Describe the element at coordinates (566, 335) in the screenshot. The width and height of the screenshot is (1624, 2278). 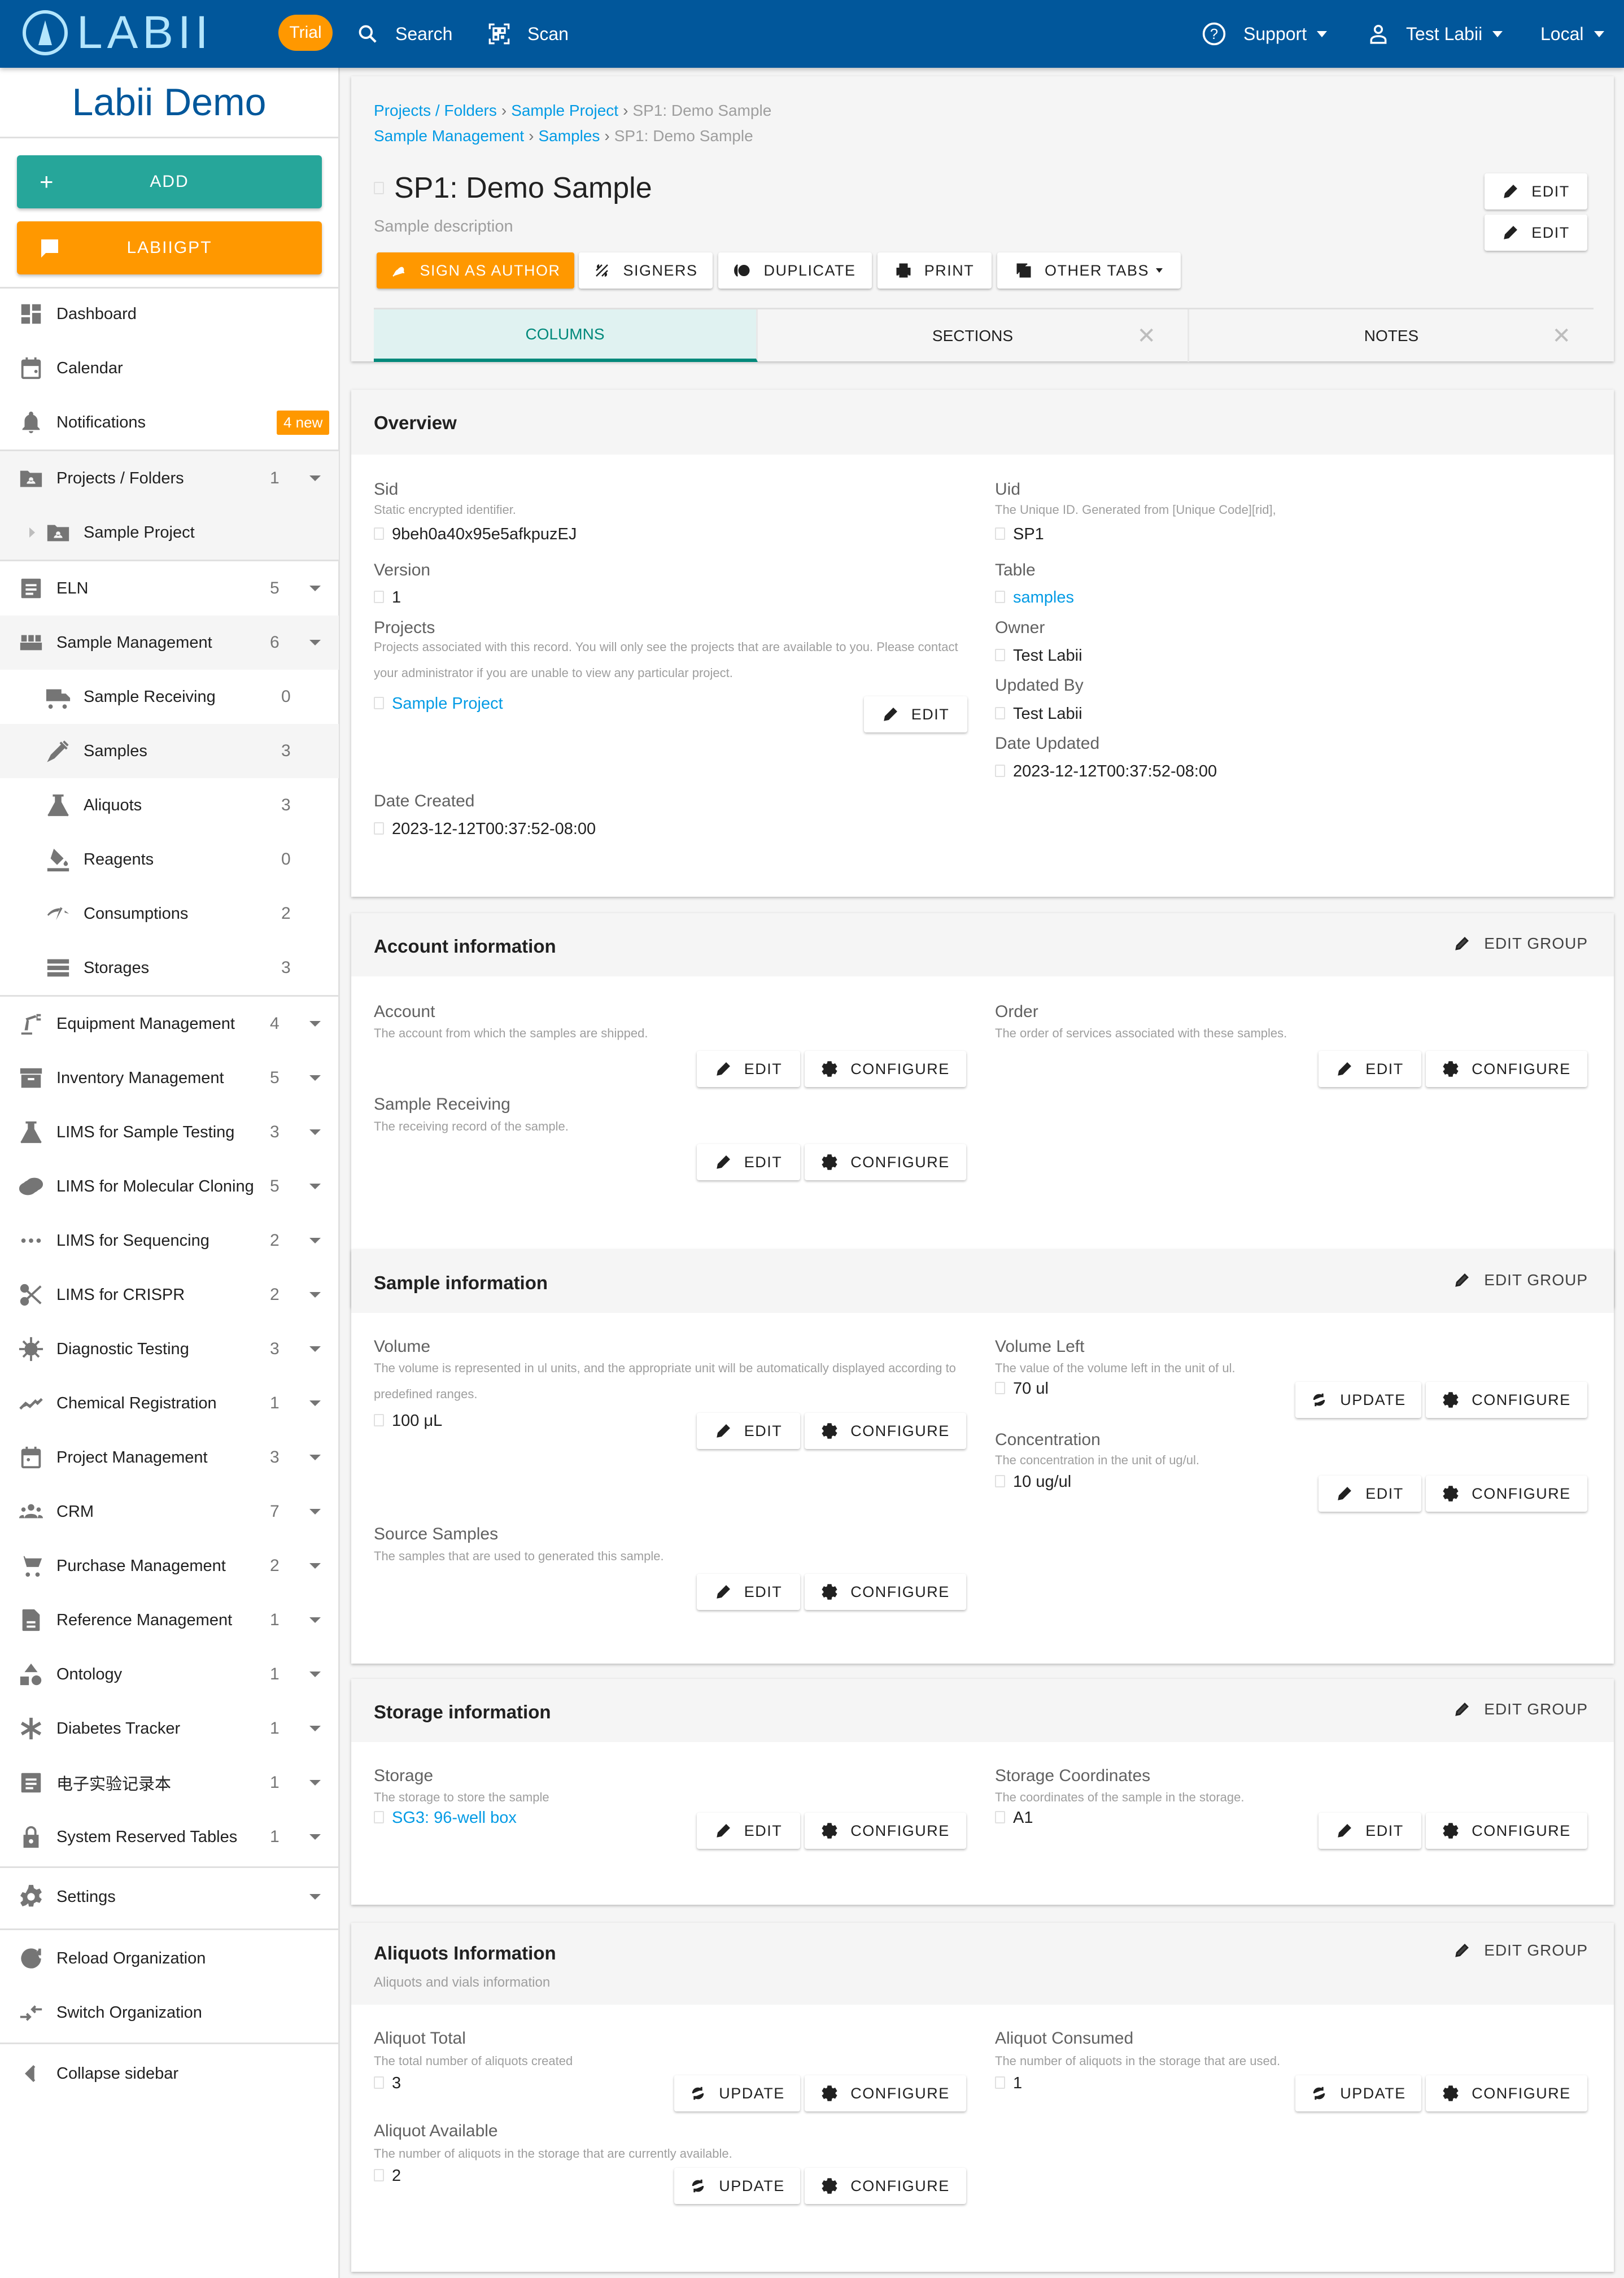
I see `tab-columns: COLUMNS` at that location.